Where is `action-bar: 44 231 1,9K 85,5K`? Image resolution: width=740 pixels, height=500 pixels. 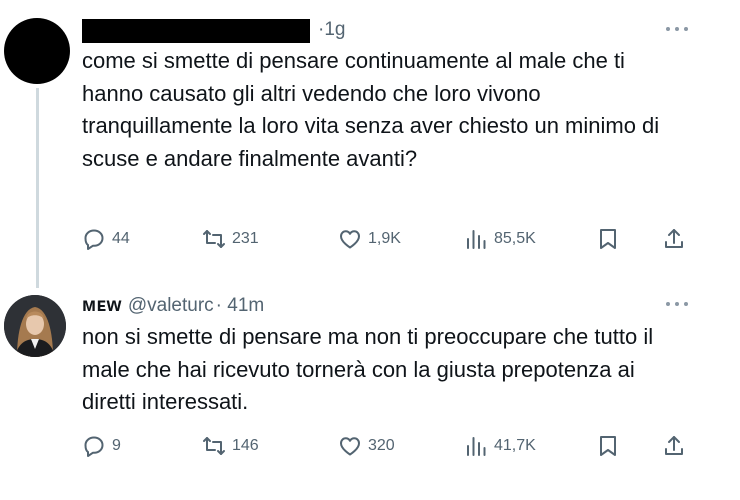 action-bar: 44 231 1,9K 85,5K is located at coordinates (392, 239).